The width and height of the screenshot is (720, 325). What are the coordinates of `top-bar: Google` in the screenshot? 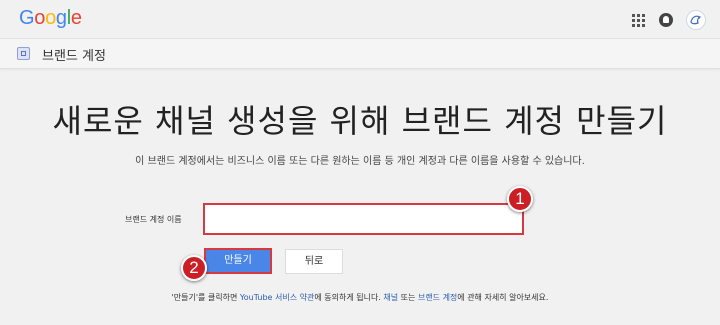 It's located at (360, 19).